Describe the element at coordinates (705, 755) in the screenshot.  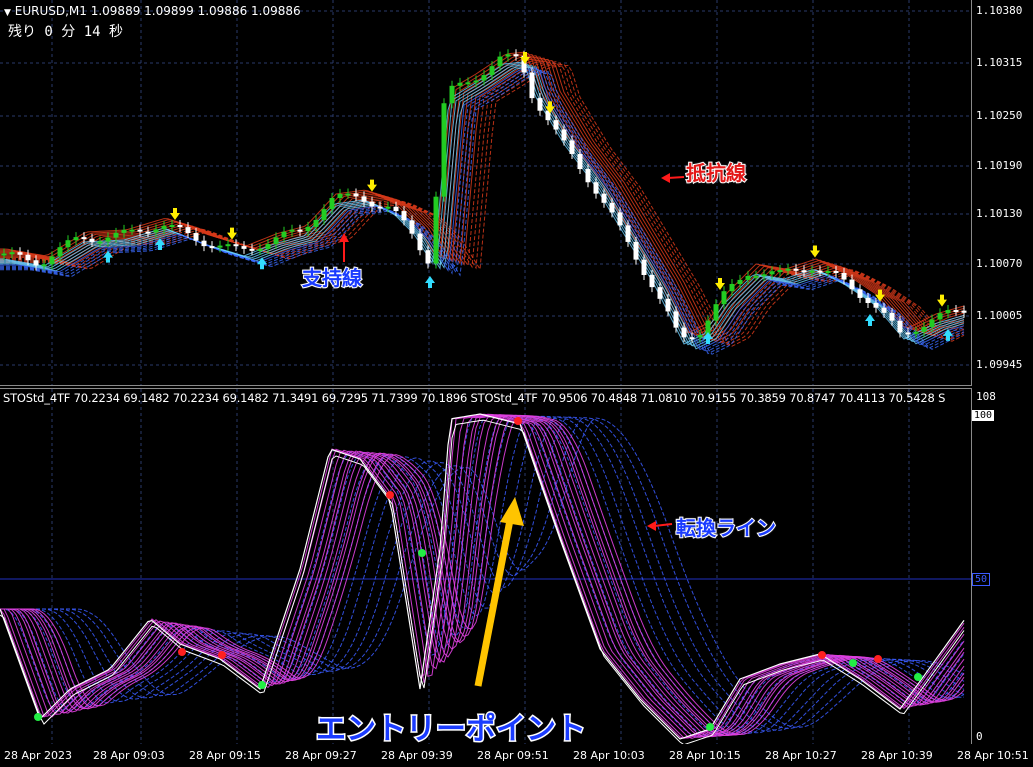
I see `time-tick-label: 28 Apr 10:15` at that location.